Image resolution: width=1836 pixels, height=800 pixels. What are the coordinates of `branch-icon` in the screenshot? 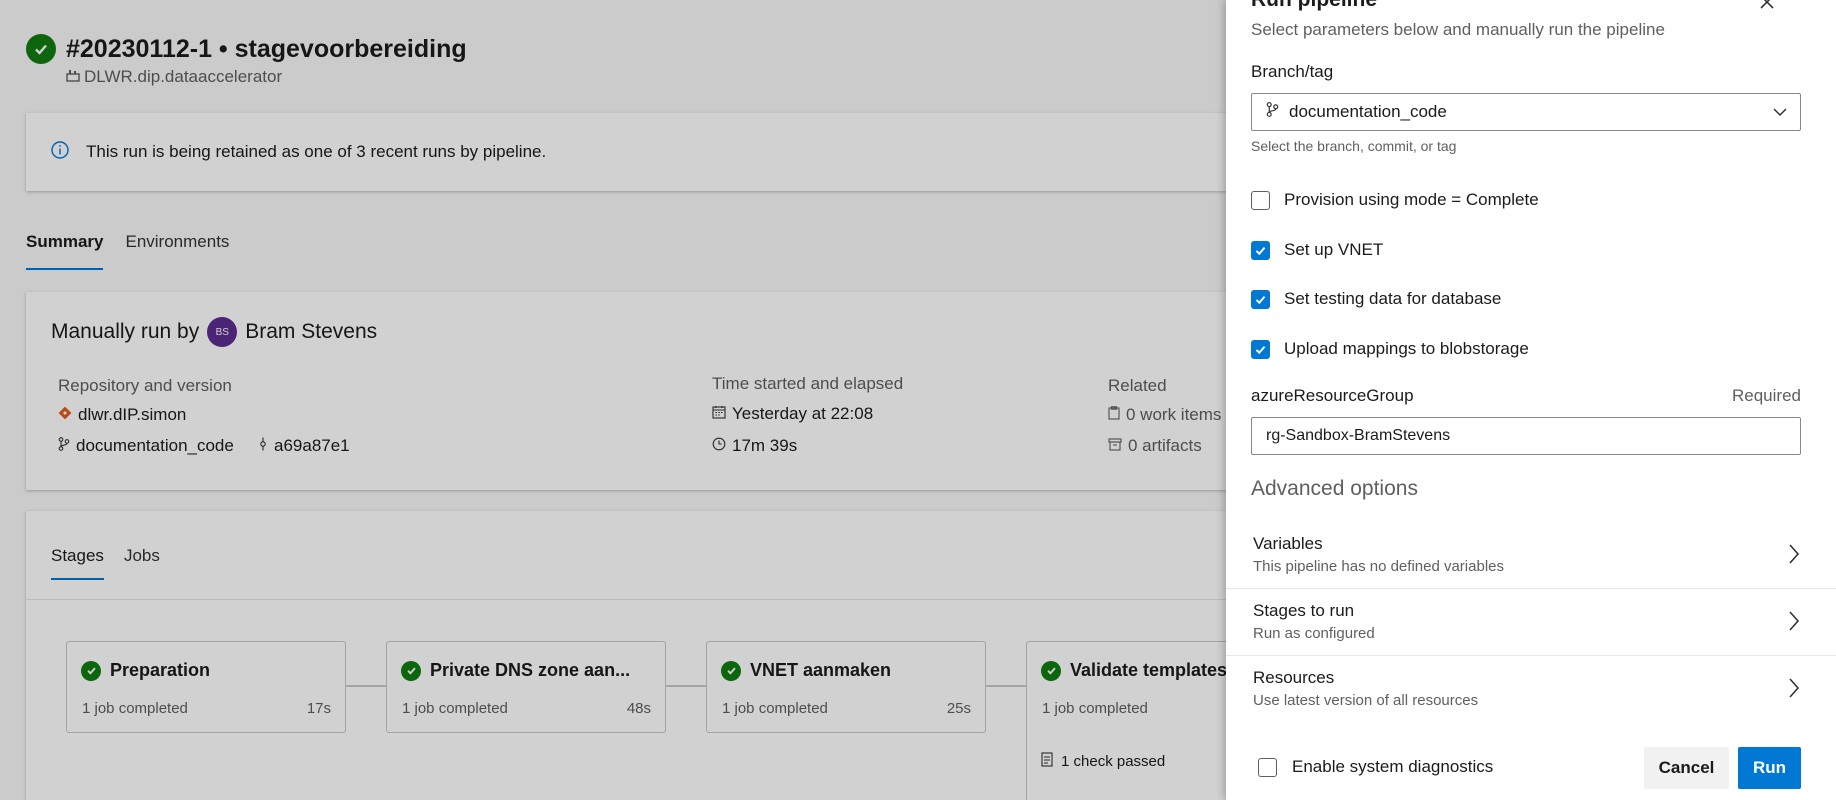 It's located at (1272, 112).